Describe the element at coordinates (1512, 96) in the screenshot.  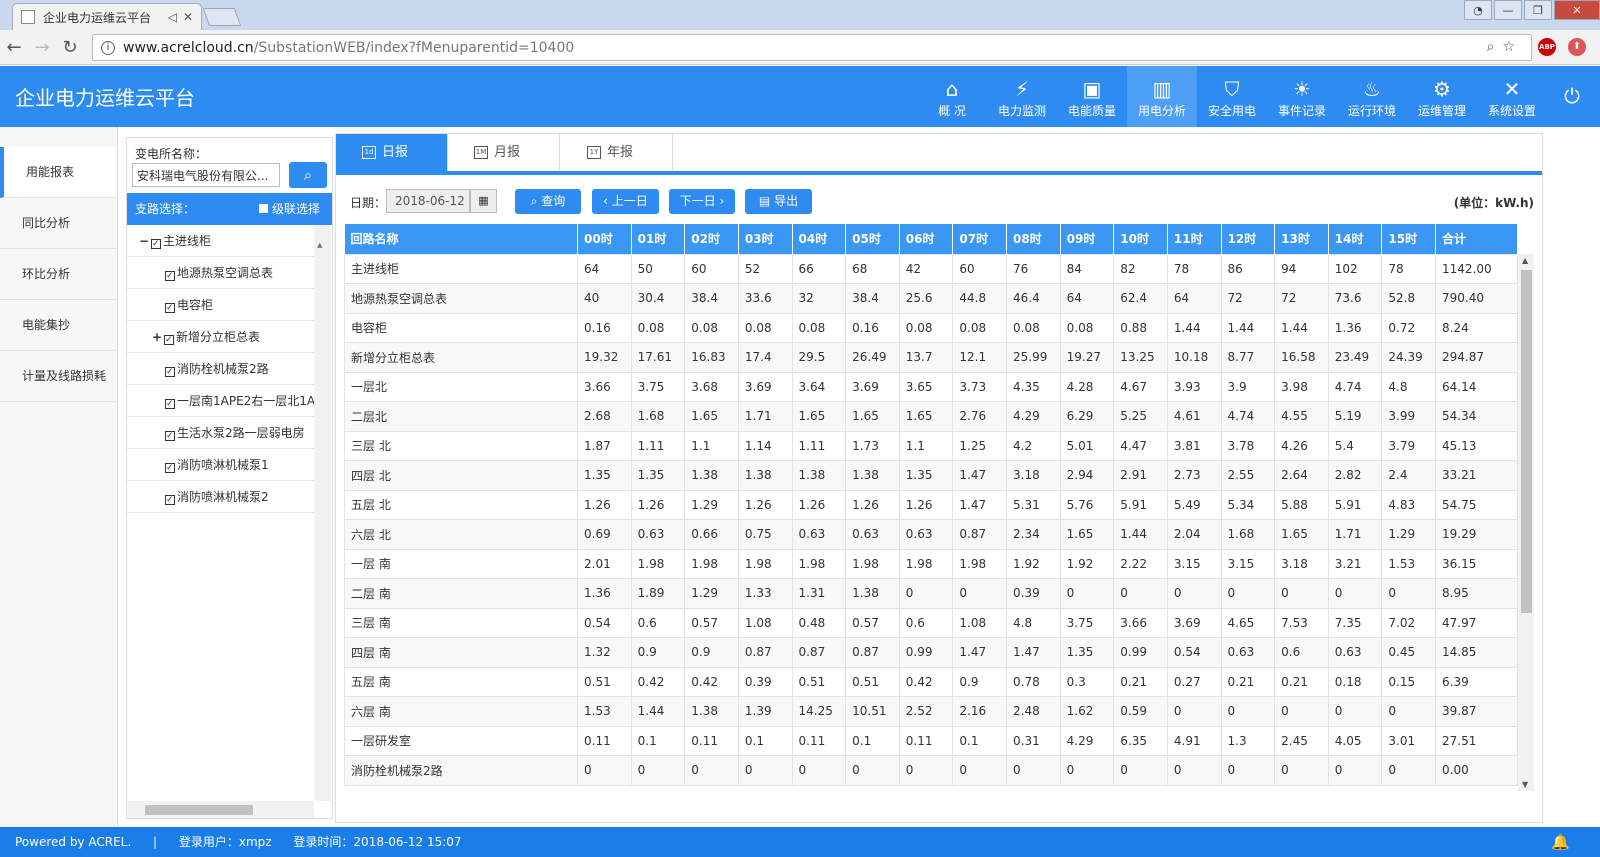
I see `nav-system-settings: ✕ 系统设置` at that location.